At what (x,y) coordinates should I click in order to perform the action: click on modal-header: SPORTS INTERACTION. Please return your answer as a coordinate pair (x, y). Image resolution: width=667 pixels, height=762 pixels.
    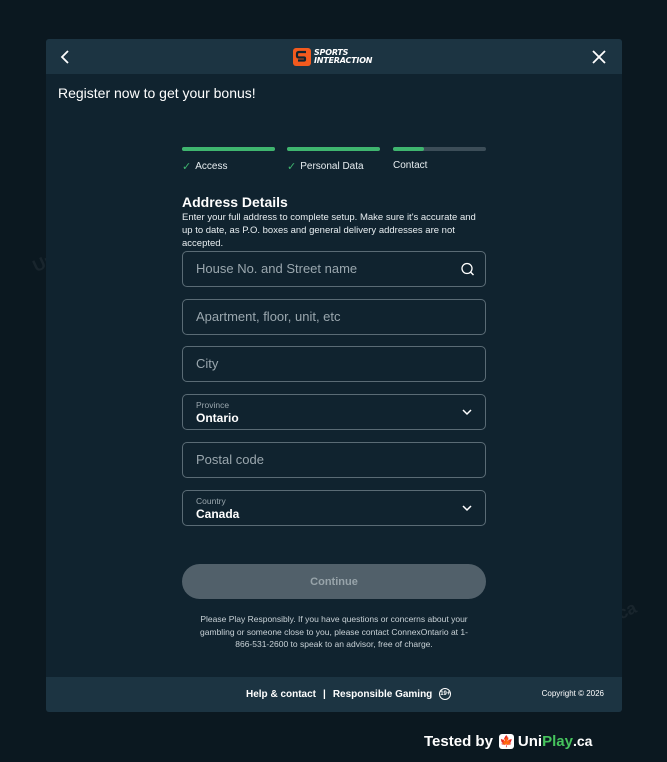
    Looking at the image, I should click on (334, 56).